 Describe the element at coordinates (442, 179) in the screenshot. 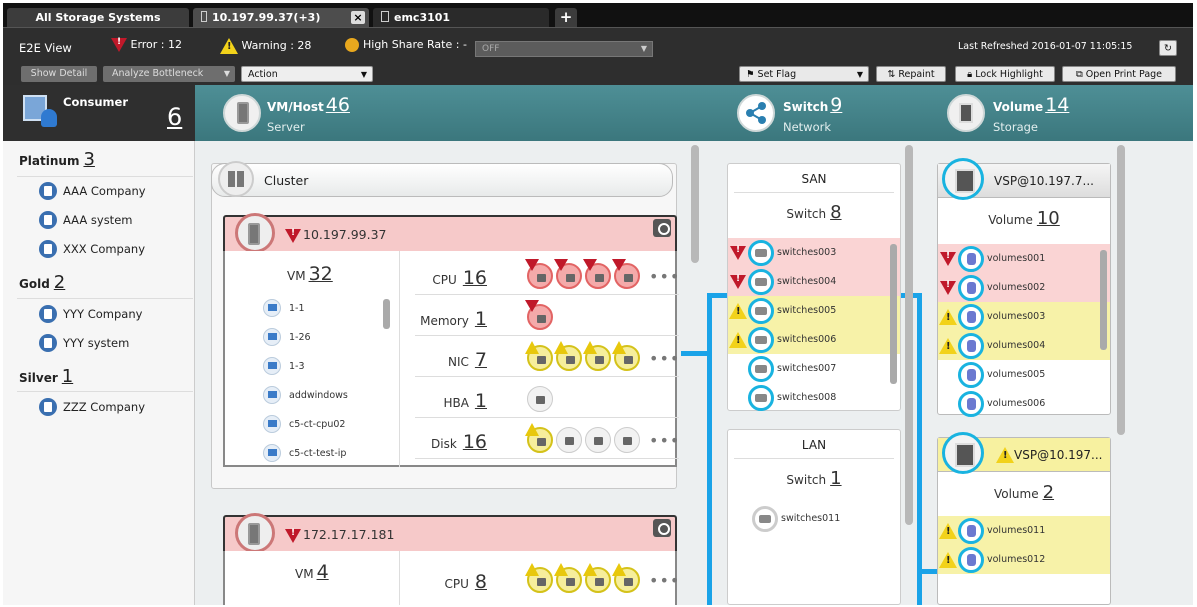

I see `cluster-header: Cluster` at that location.